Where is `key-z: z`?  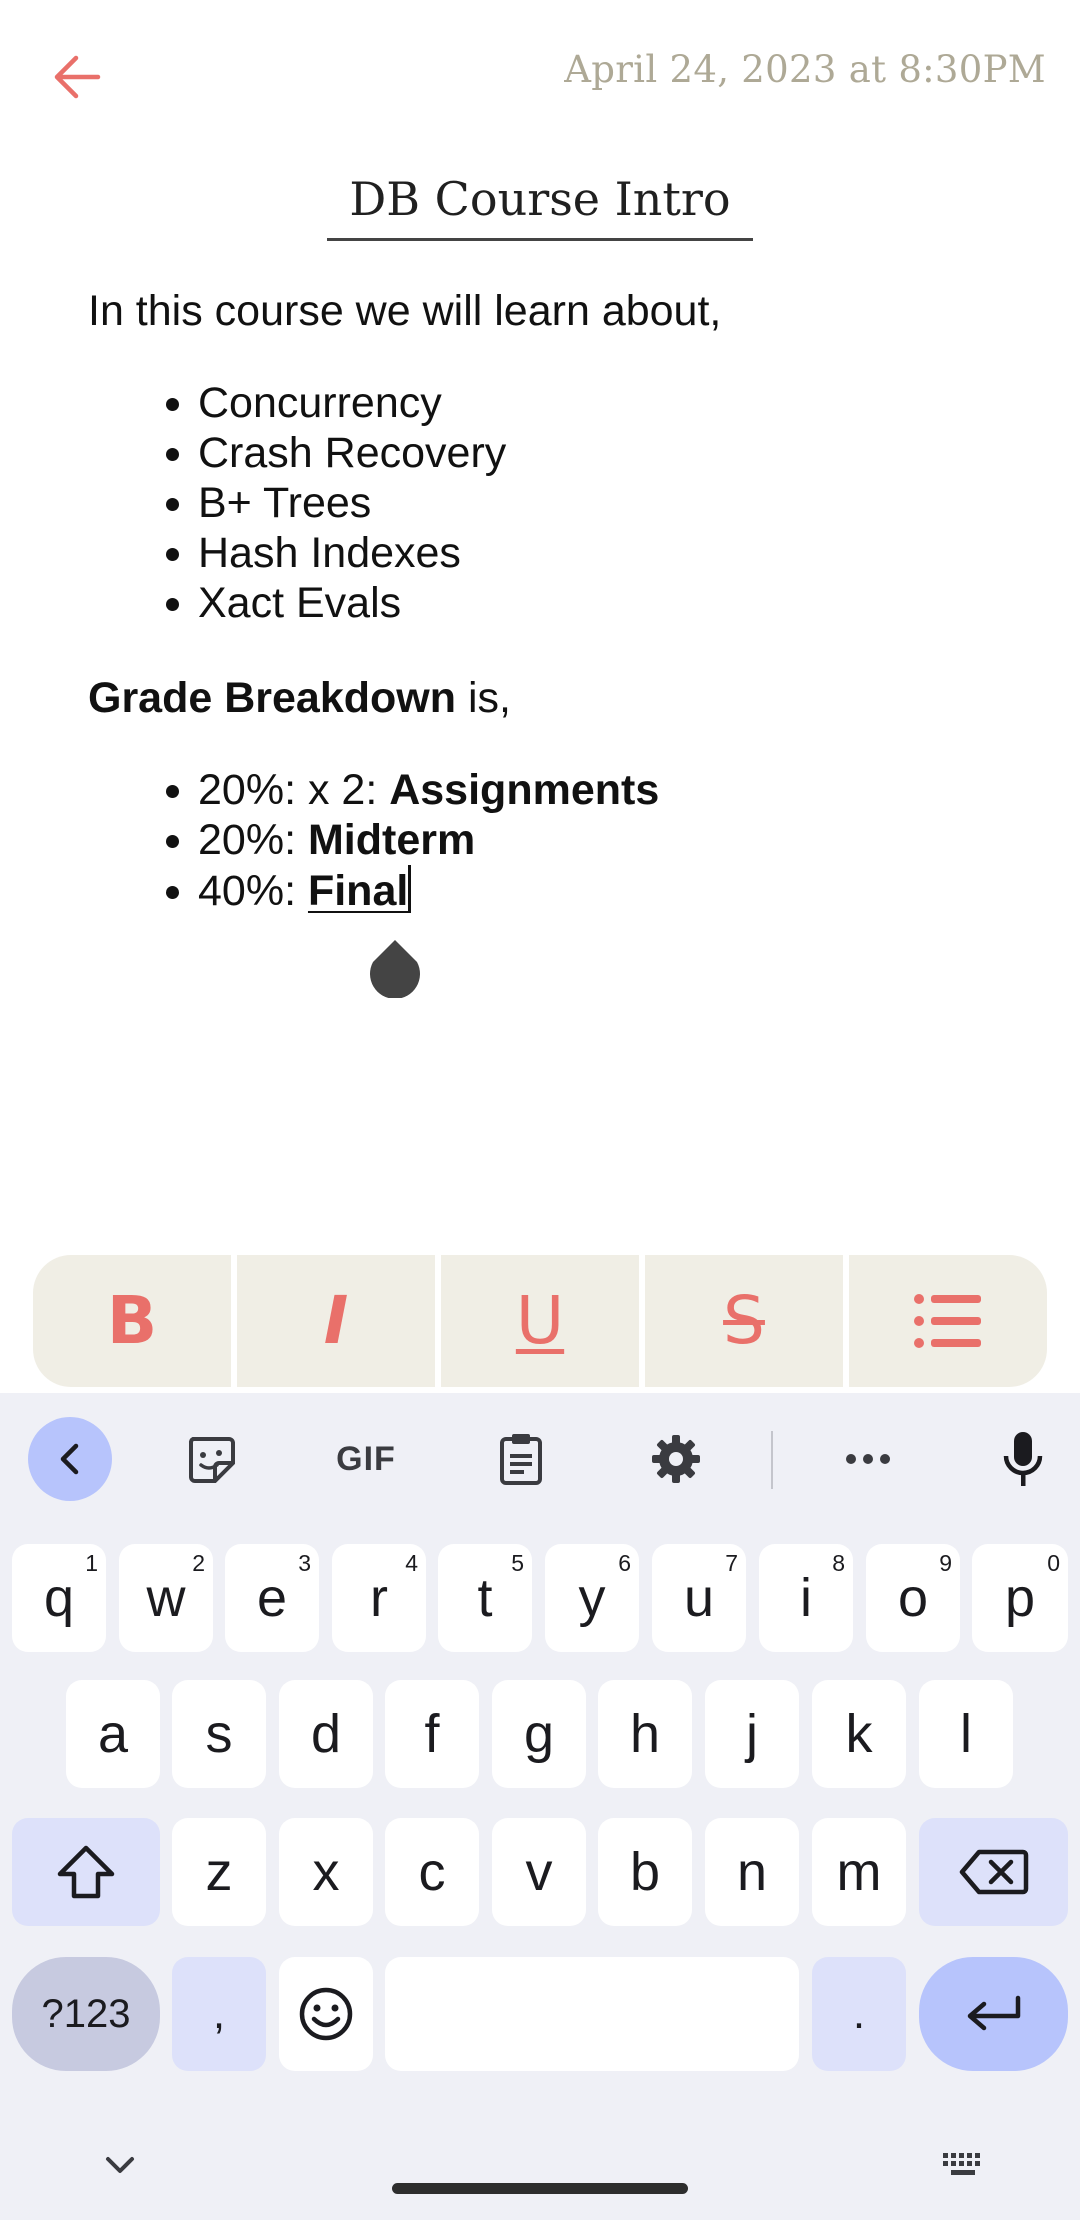
key-z: z is located at coordinates (219, 1872).